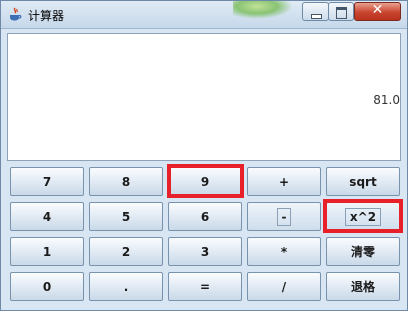 Image resolution: width=408 pixels, height=311 pixels. Describe the element at coordinates (284, 286) in the screenshot. I see `key-divide: /` at that location.